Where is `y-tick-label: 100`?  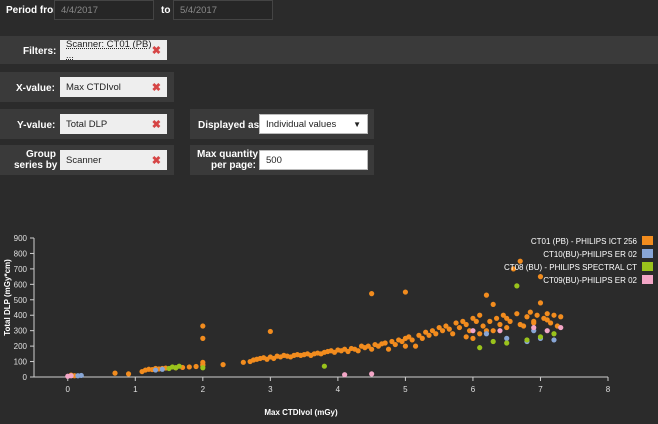
y-tick-label: 100 is located at coordinates (21, 362).